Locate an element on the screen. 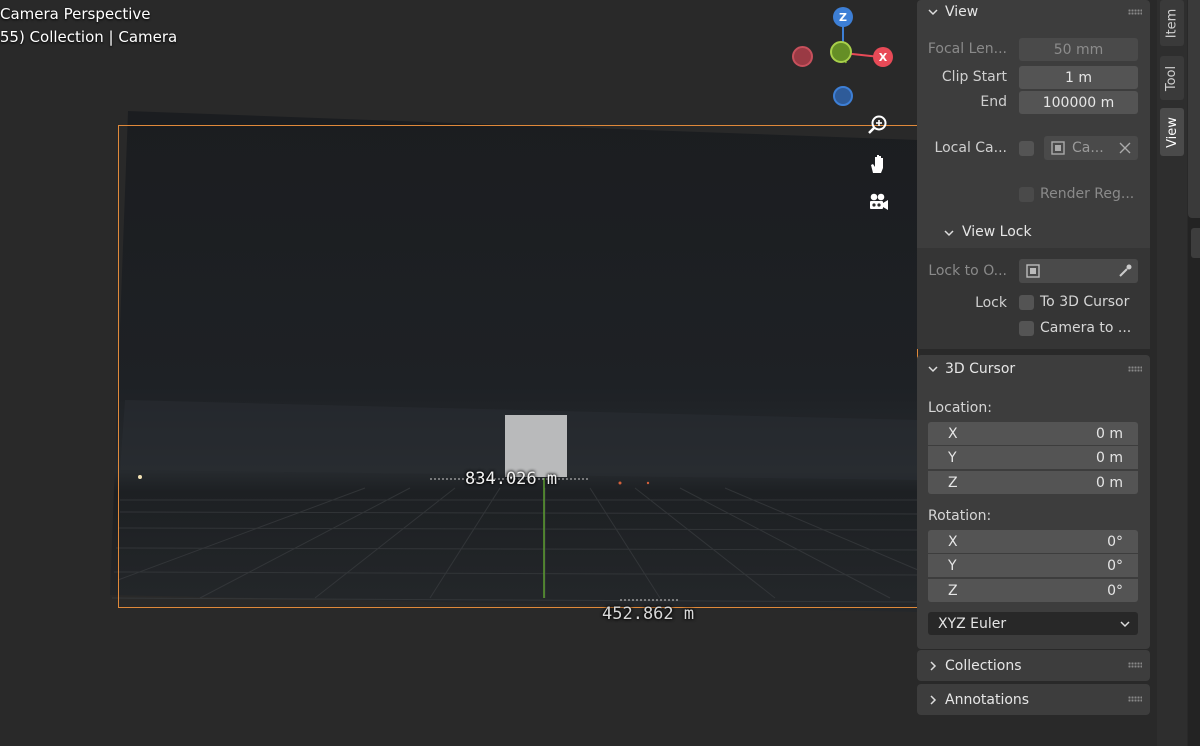  eyedropper-icon is located at coordinates (1125, 271).